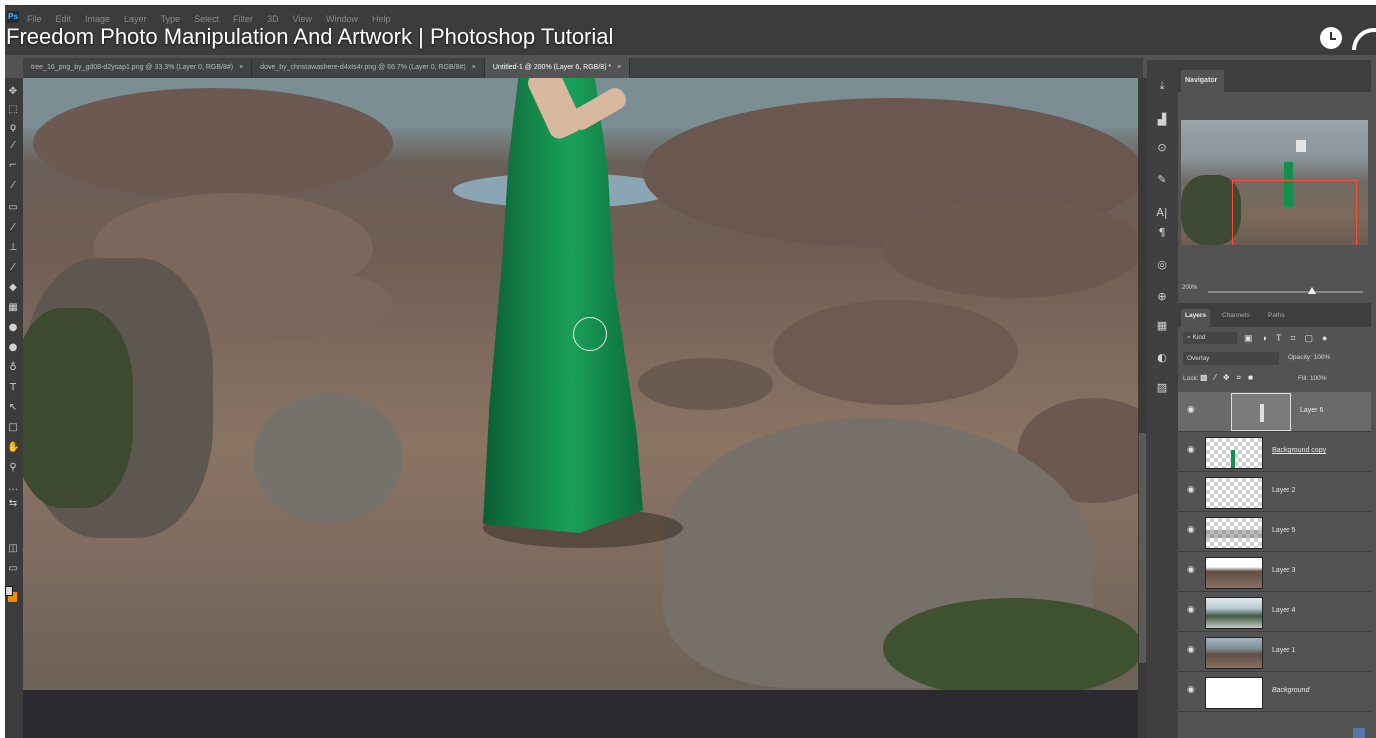 This screenshot has height=738, width=1376. What do you see at coordinates (13, 308) in the screenshot?
I see `gradient-tool-icon: ▦` at bounding box center [13, 308].